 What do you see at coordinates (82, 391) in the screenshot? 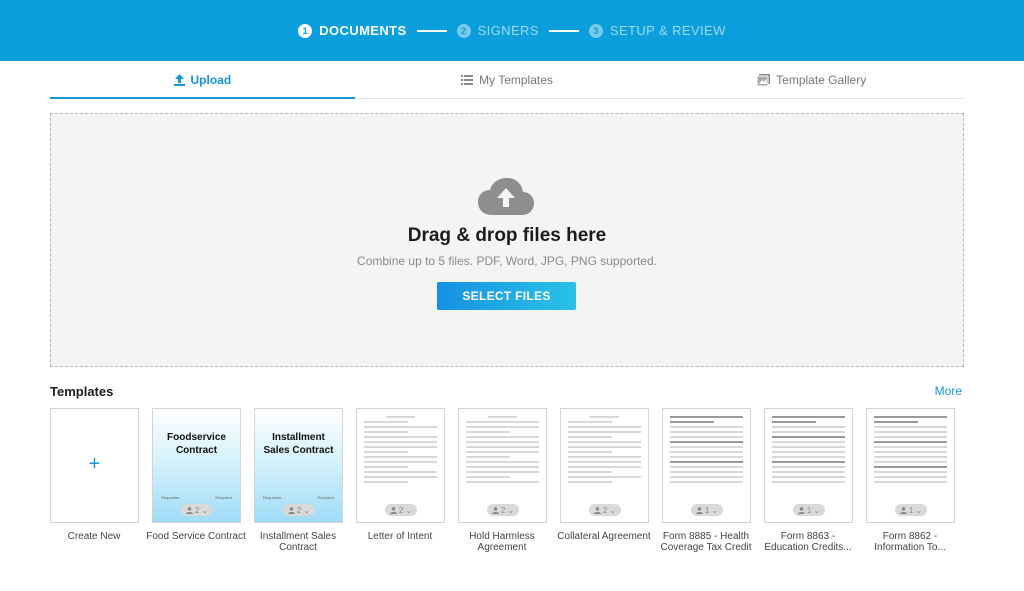
I see `templates-heading: Templates` at bounding box center [82, 391].